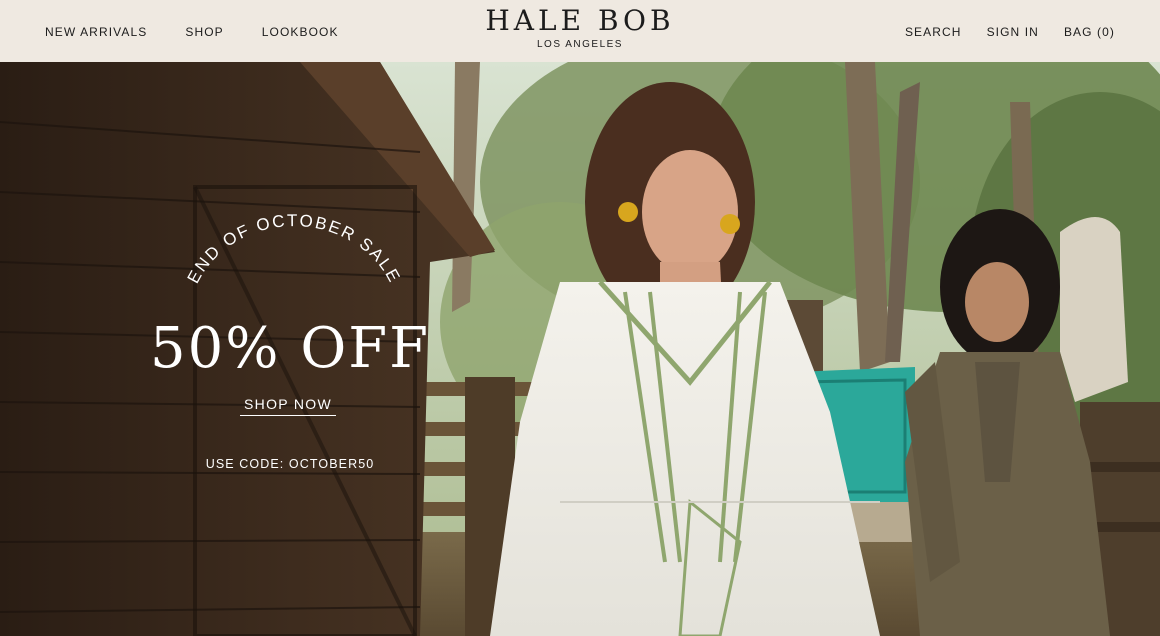  I want to click on brand-location: LOS ANGELES, so click(580, 44).